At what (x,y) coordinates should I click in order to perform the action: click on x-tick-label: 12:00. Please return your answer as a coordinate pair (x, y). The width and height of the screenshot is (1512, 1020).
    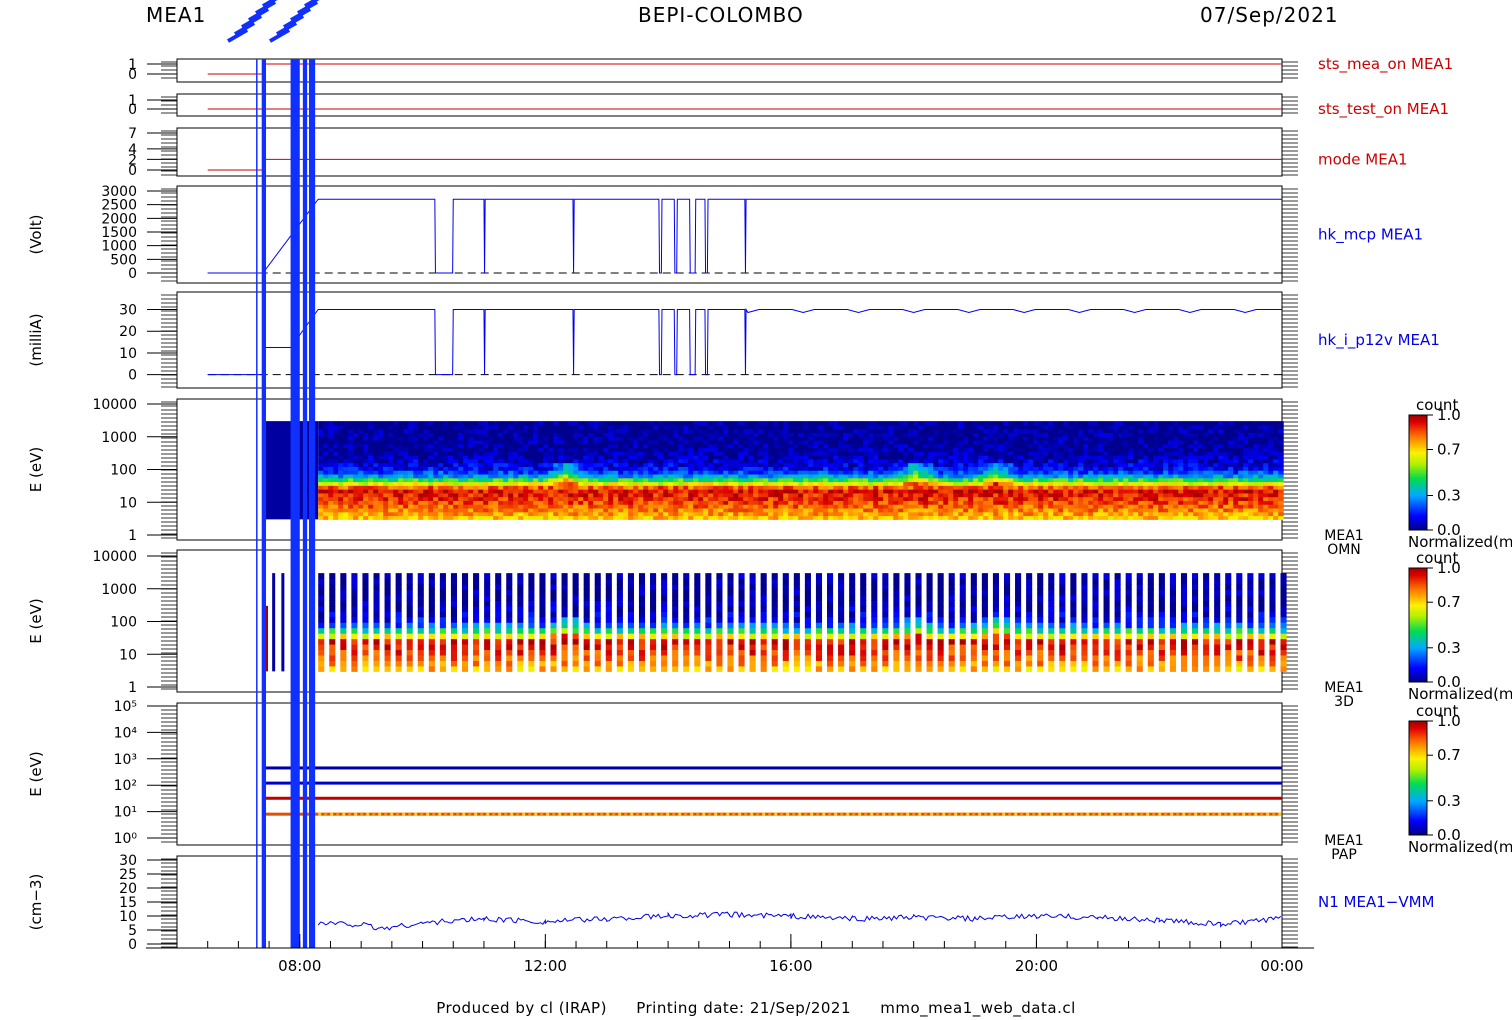
    Looking at the image, I should click on (545, 966).